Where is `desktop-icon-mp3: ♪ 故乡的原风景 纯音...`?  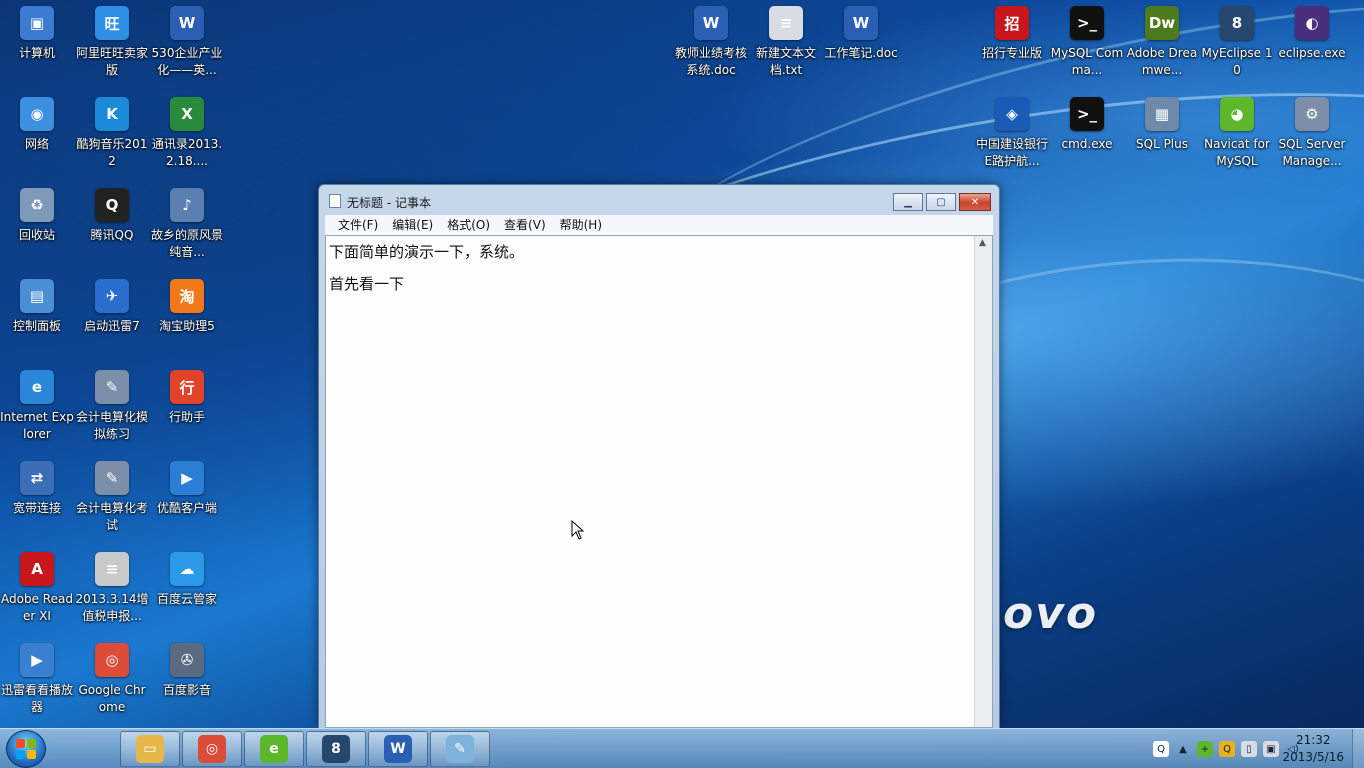 desktop-icon-mp3: ♪ 故乡的原风景 纯音... is located at coordinates (187, 224).